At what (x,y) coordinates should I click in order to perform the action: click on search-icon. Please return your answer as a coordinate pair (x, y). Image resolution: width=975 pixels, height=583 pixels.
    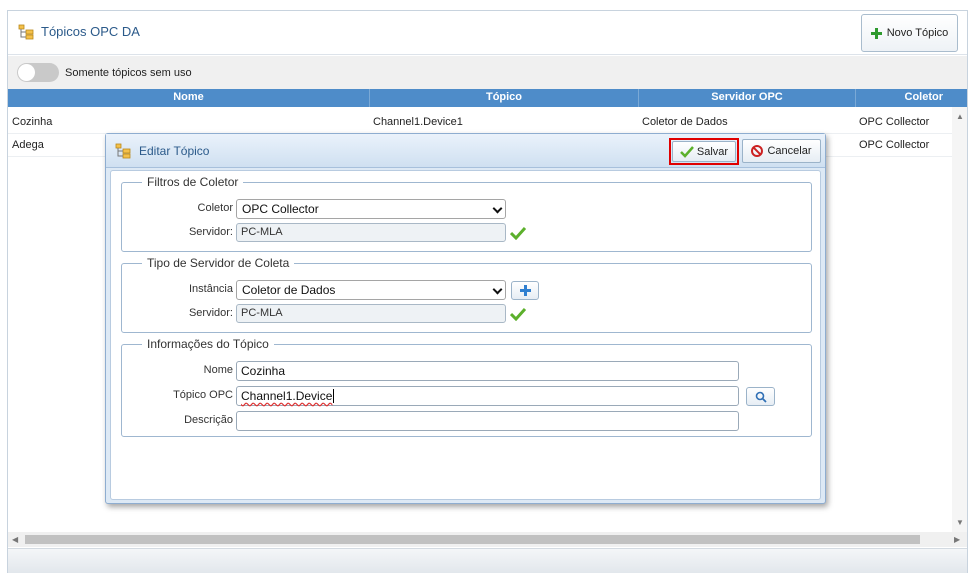
    Looking at the image, I should click on (761, 397).